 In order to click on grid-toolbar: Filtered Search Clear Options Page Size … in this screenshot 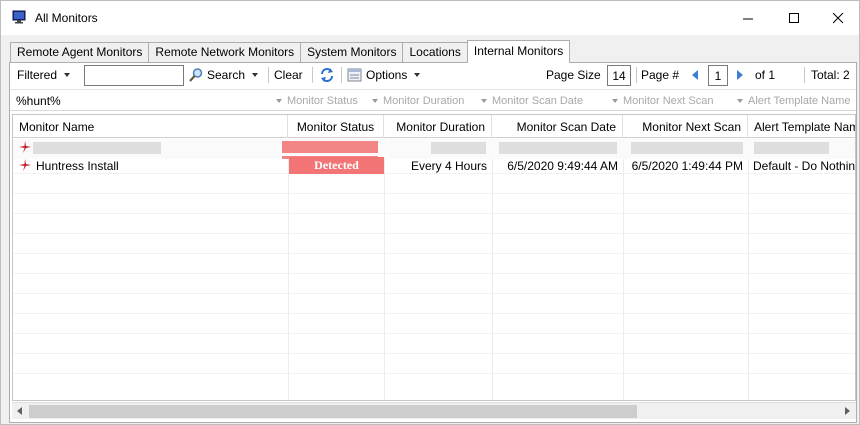, I will do `click(433, 75)`.